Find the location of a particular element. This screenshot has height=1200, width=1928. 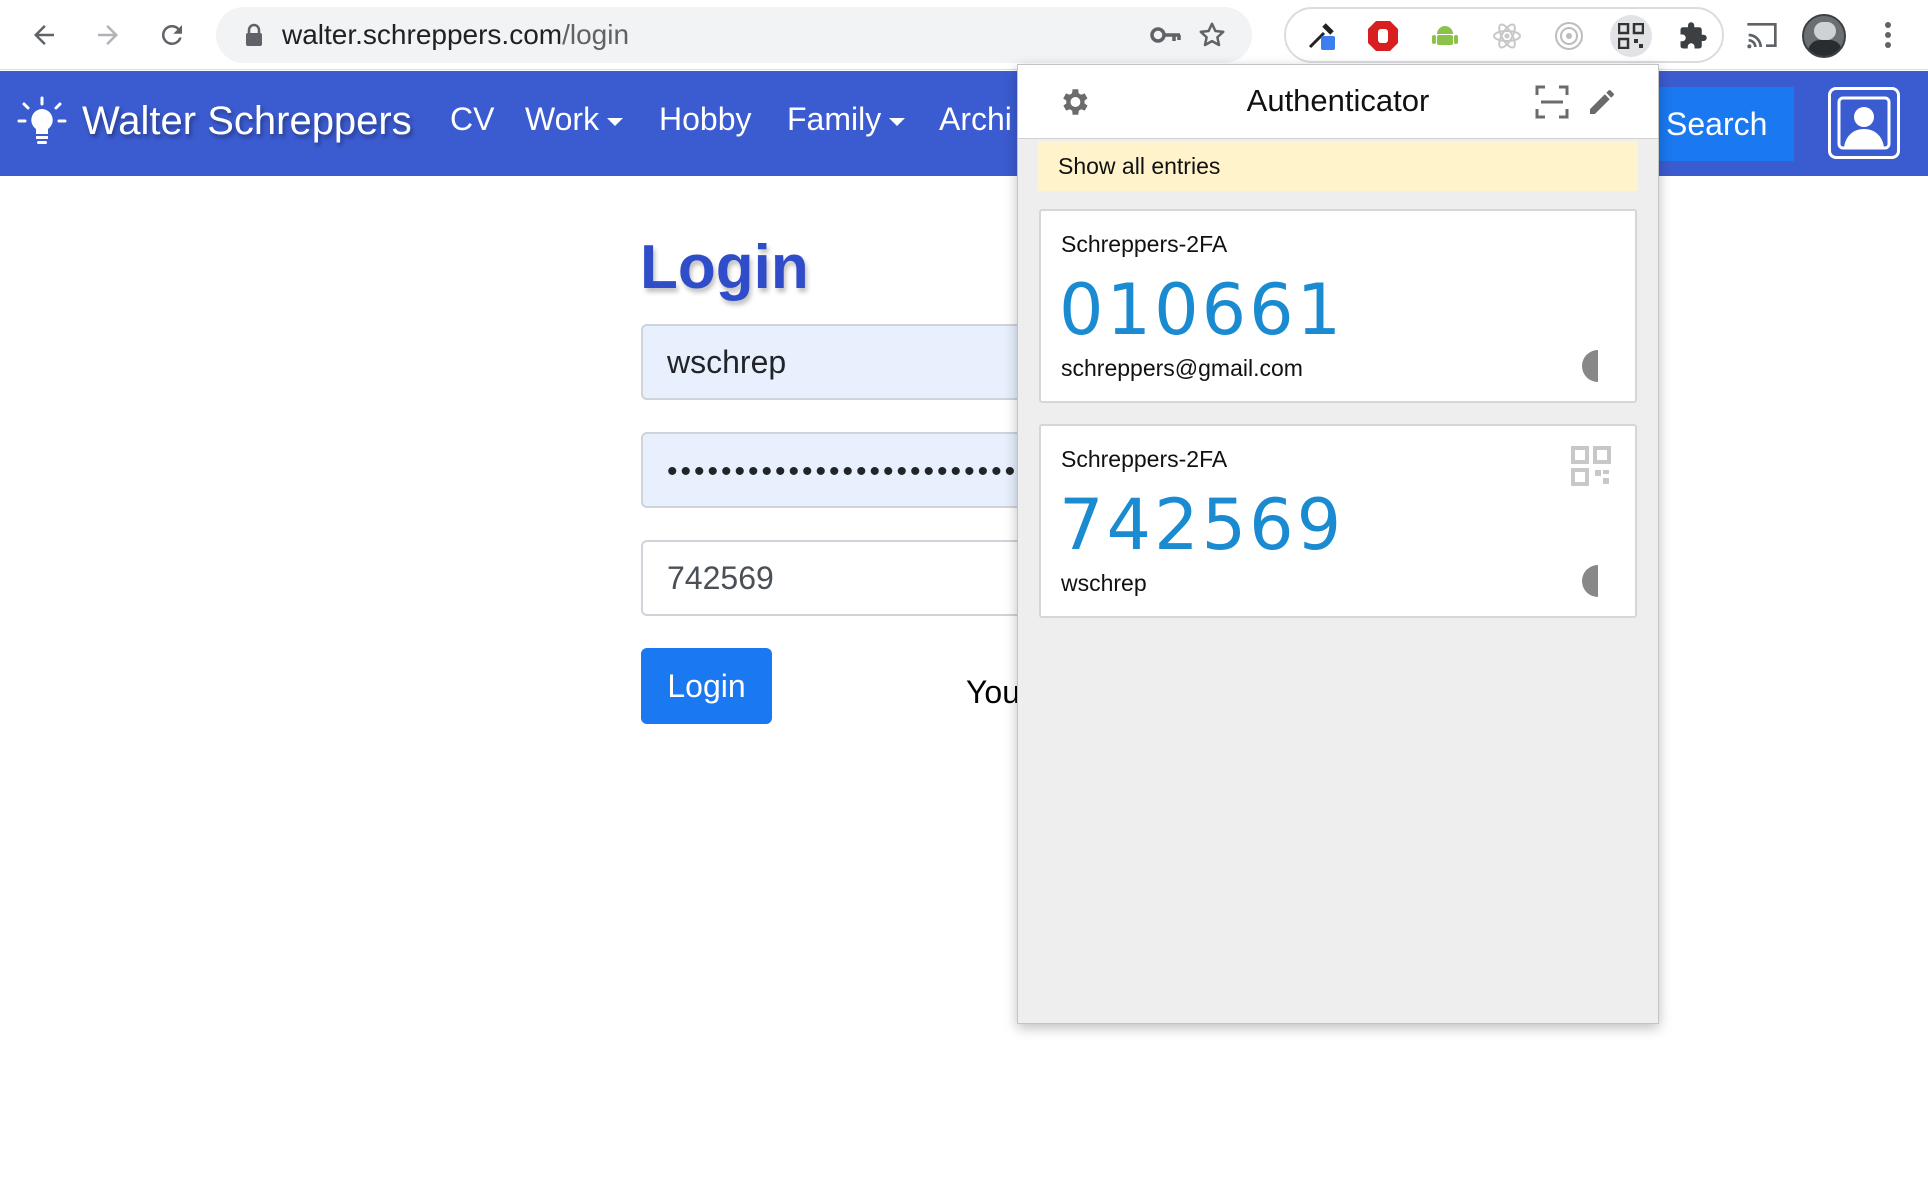

authenticator-extension is located at coordinates (1631, 36).